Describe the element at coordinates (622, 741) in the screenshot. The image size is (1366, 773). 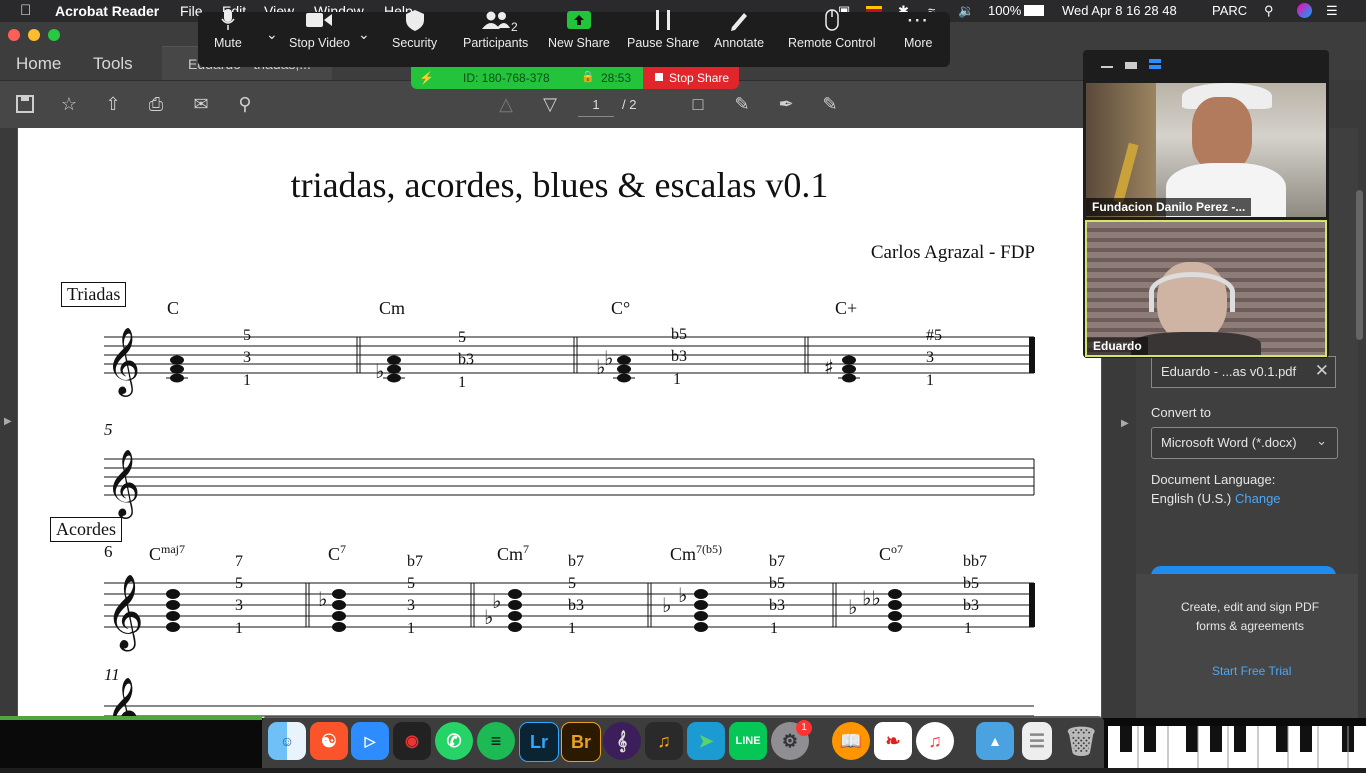
I see `musescore-icon: 𝄞` at that location.